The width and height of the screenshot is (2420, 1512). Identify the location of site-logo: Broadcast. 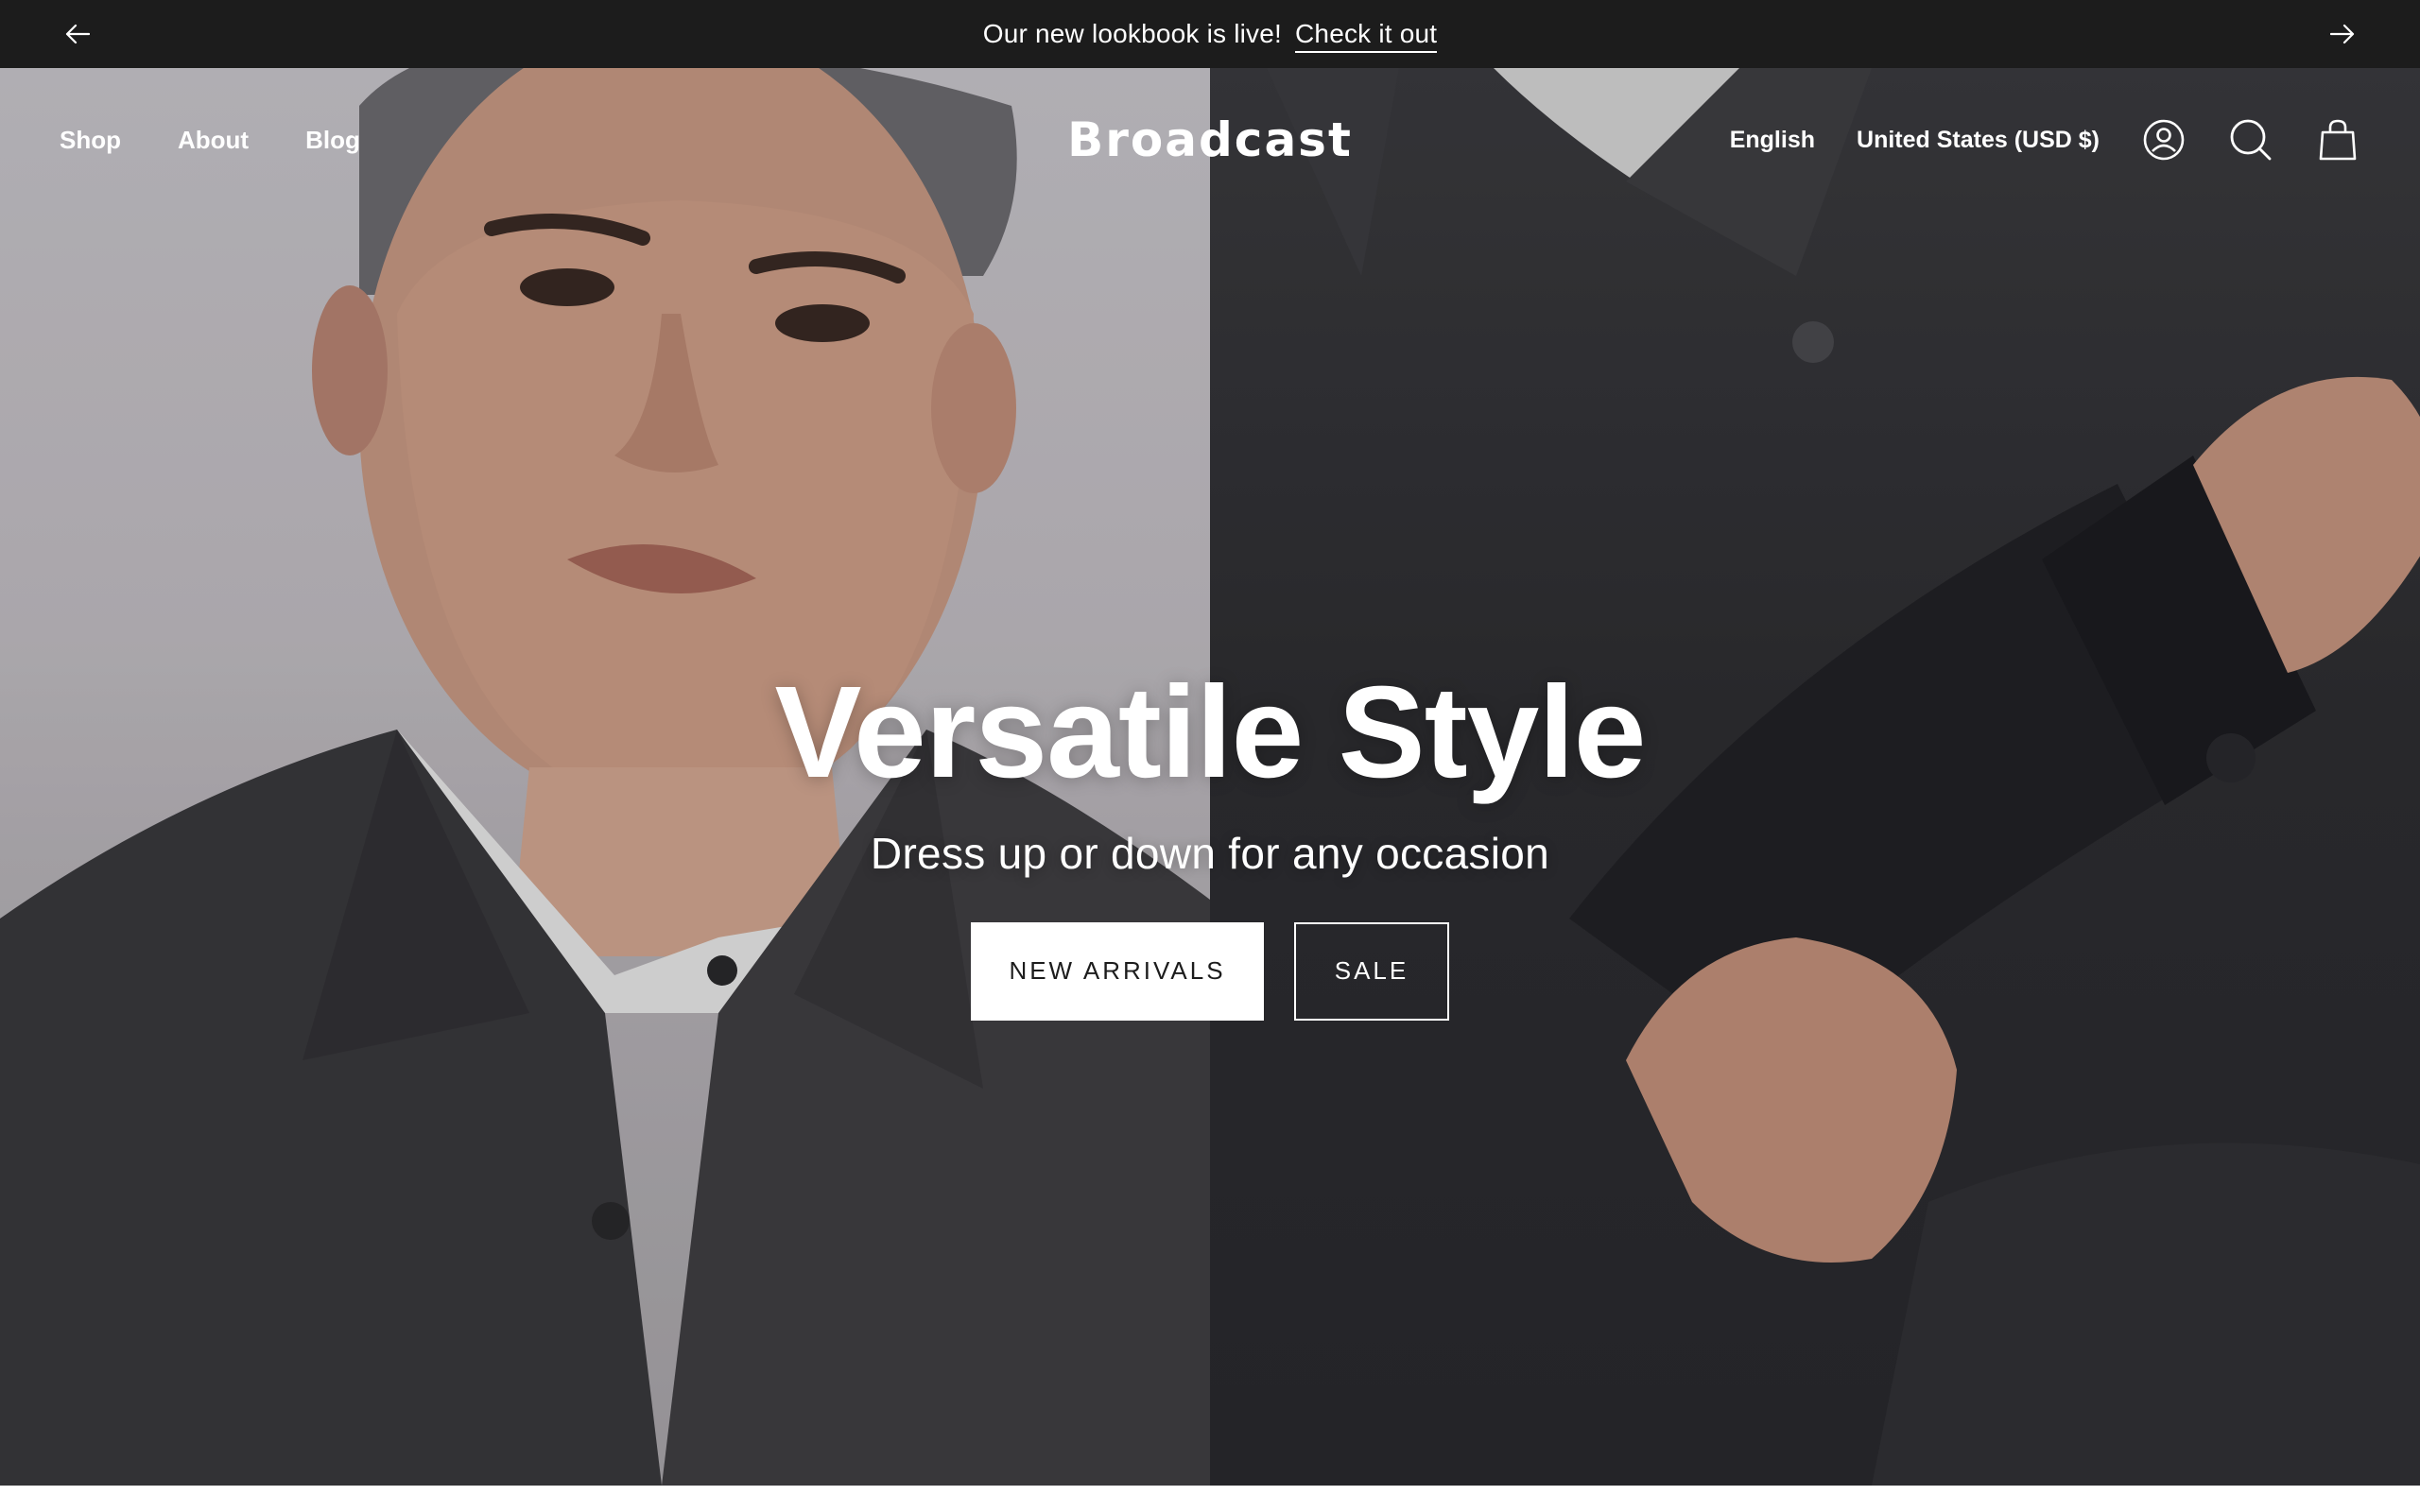
(1210, 139).